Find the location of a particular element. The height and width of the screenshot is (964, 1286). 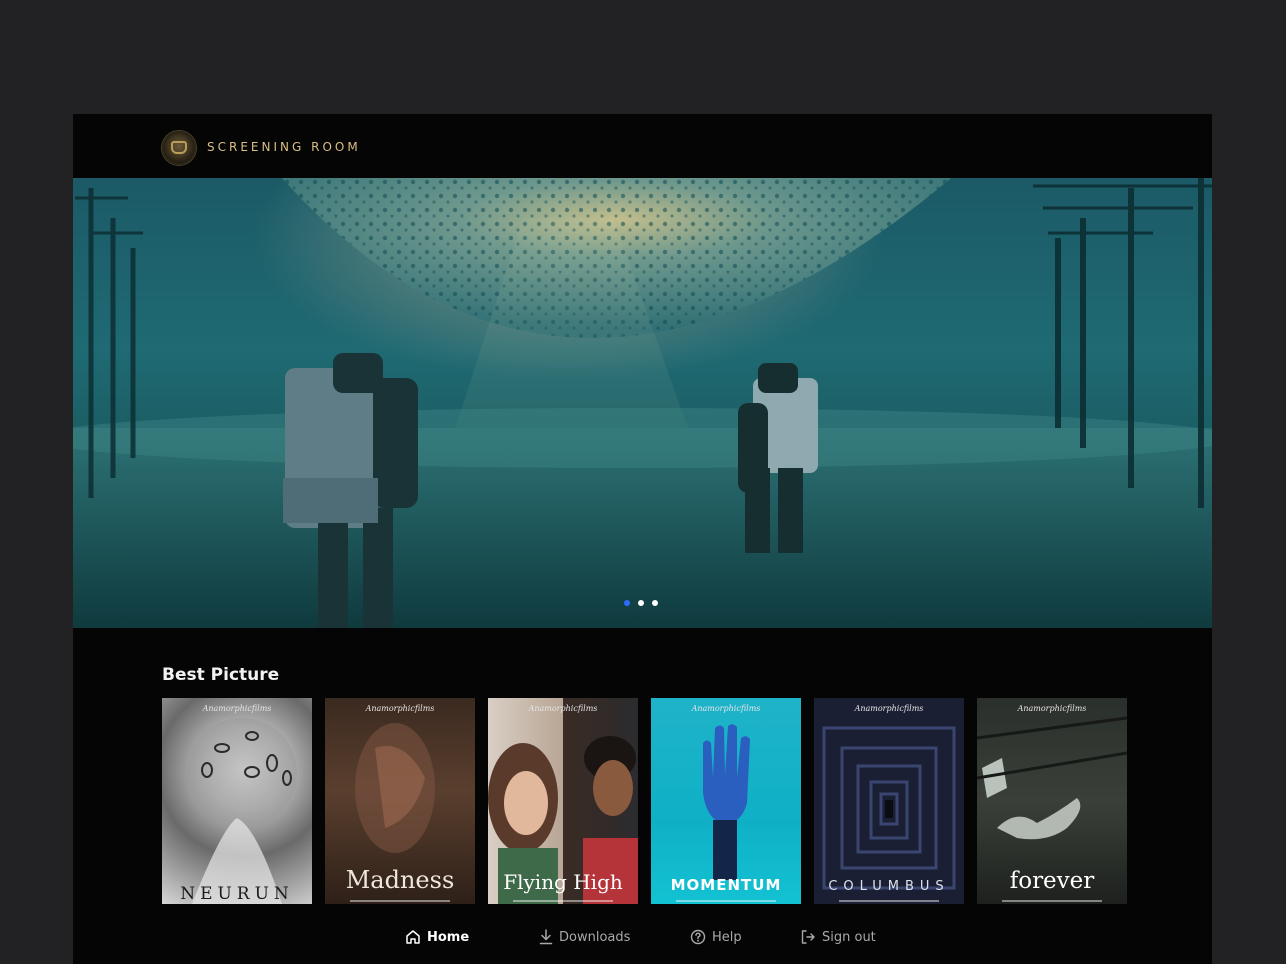

section-title: Best Picture is located at coordinates (221, 675).